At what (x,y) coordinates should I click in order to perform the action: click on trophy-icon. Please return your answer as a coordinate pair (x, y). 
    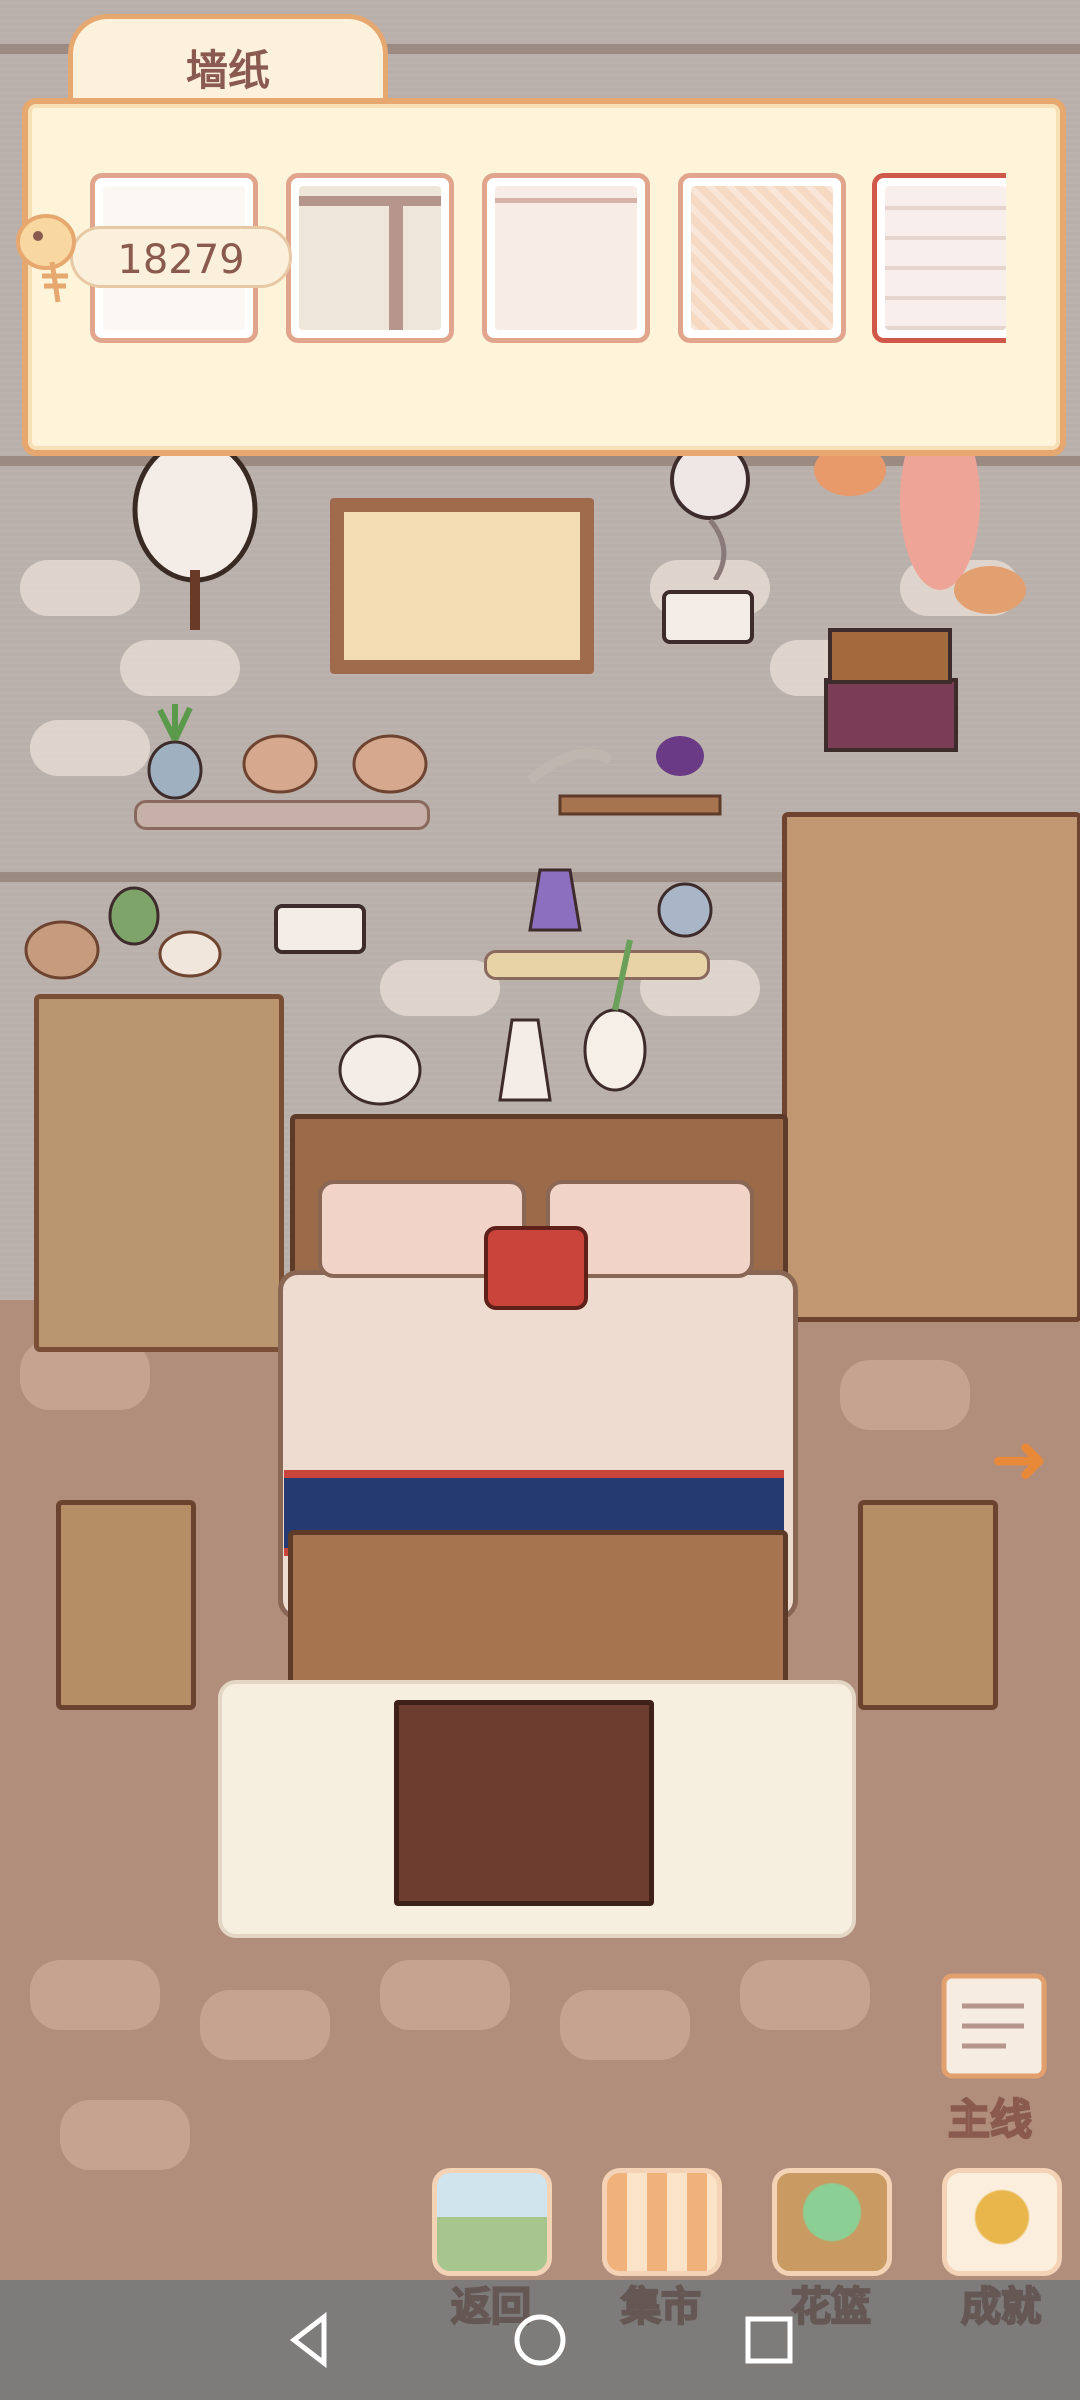
    Looking at the image, I should click on (1002, 2222).